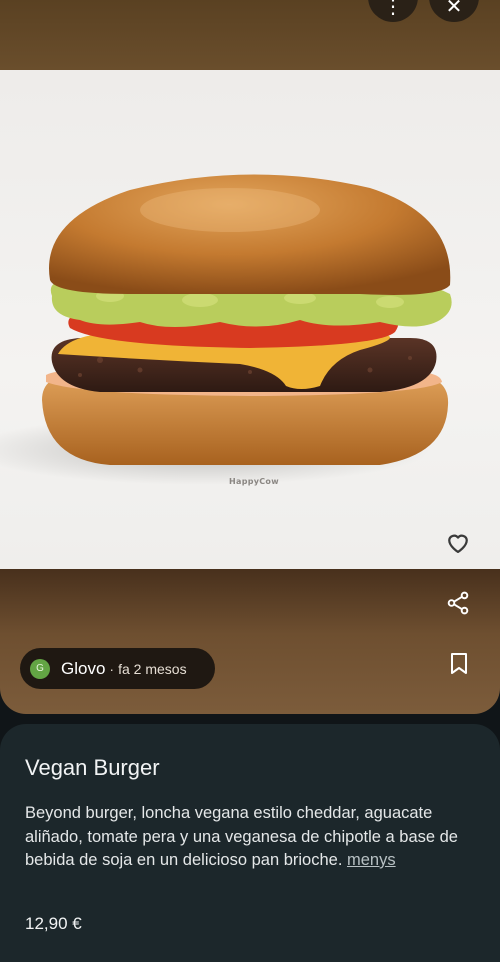 This screenshot has height=962, width=500. Describe the element at coordinates (53, 923) in the screenshot. I see `item-price: 12,90 €` at that location.